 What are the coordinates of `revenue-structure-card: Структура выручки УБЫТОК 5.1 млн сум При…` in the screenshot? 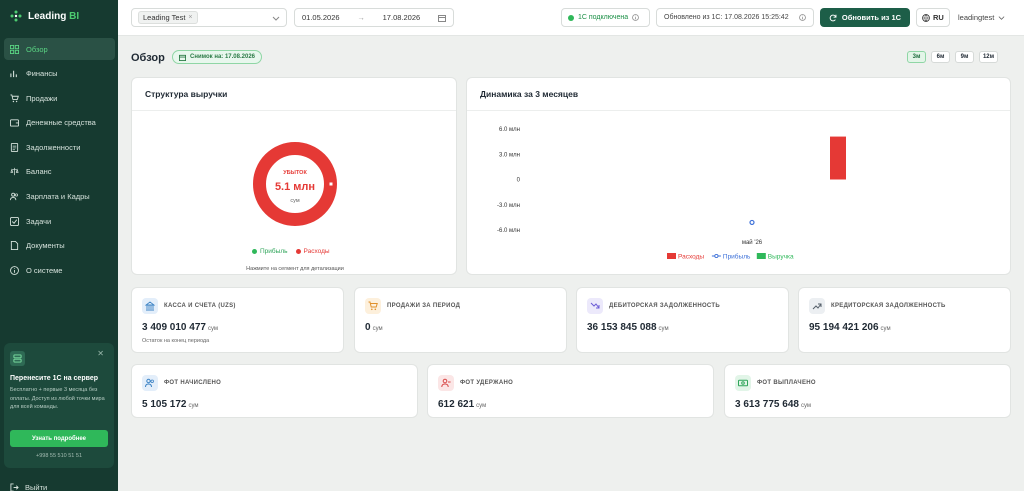 It's located at (294, 176).